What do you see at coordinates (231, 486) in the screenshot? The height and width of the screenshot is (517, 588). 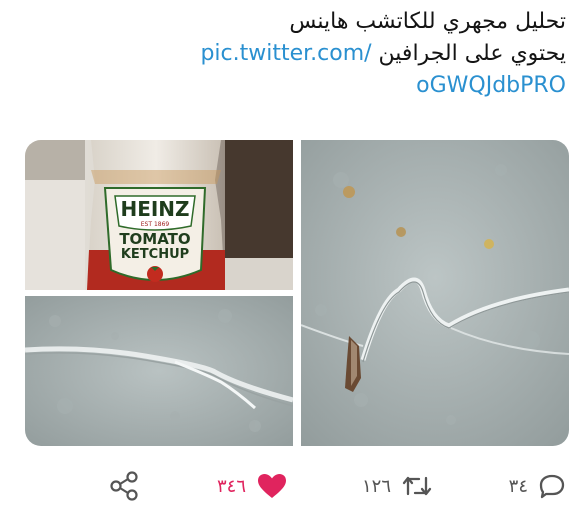 I see `like-count: ٣٤٦` at bounding box center [231, 486].